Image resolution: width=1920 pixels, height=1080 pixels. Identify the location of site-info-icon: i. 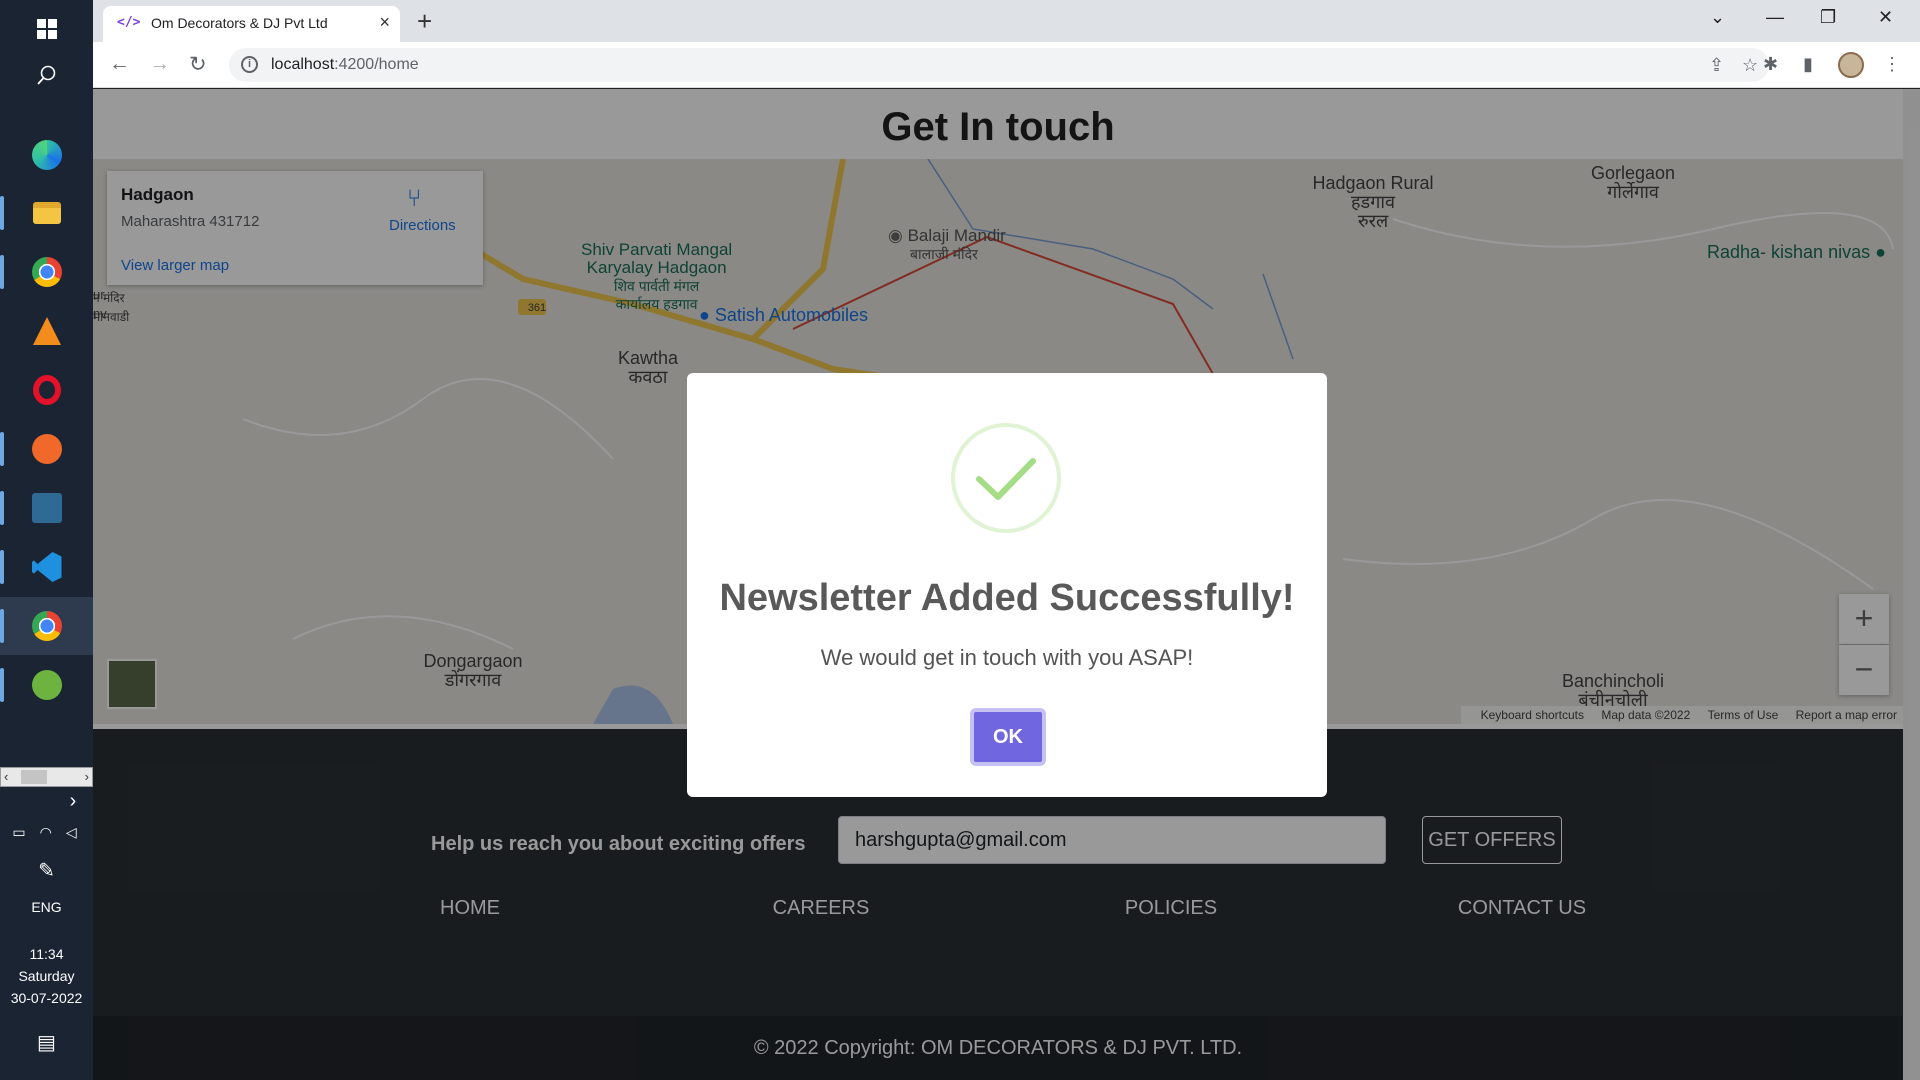
(249, 64).